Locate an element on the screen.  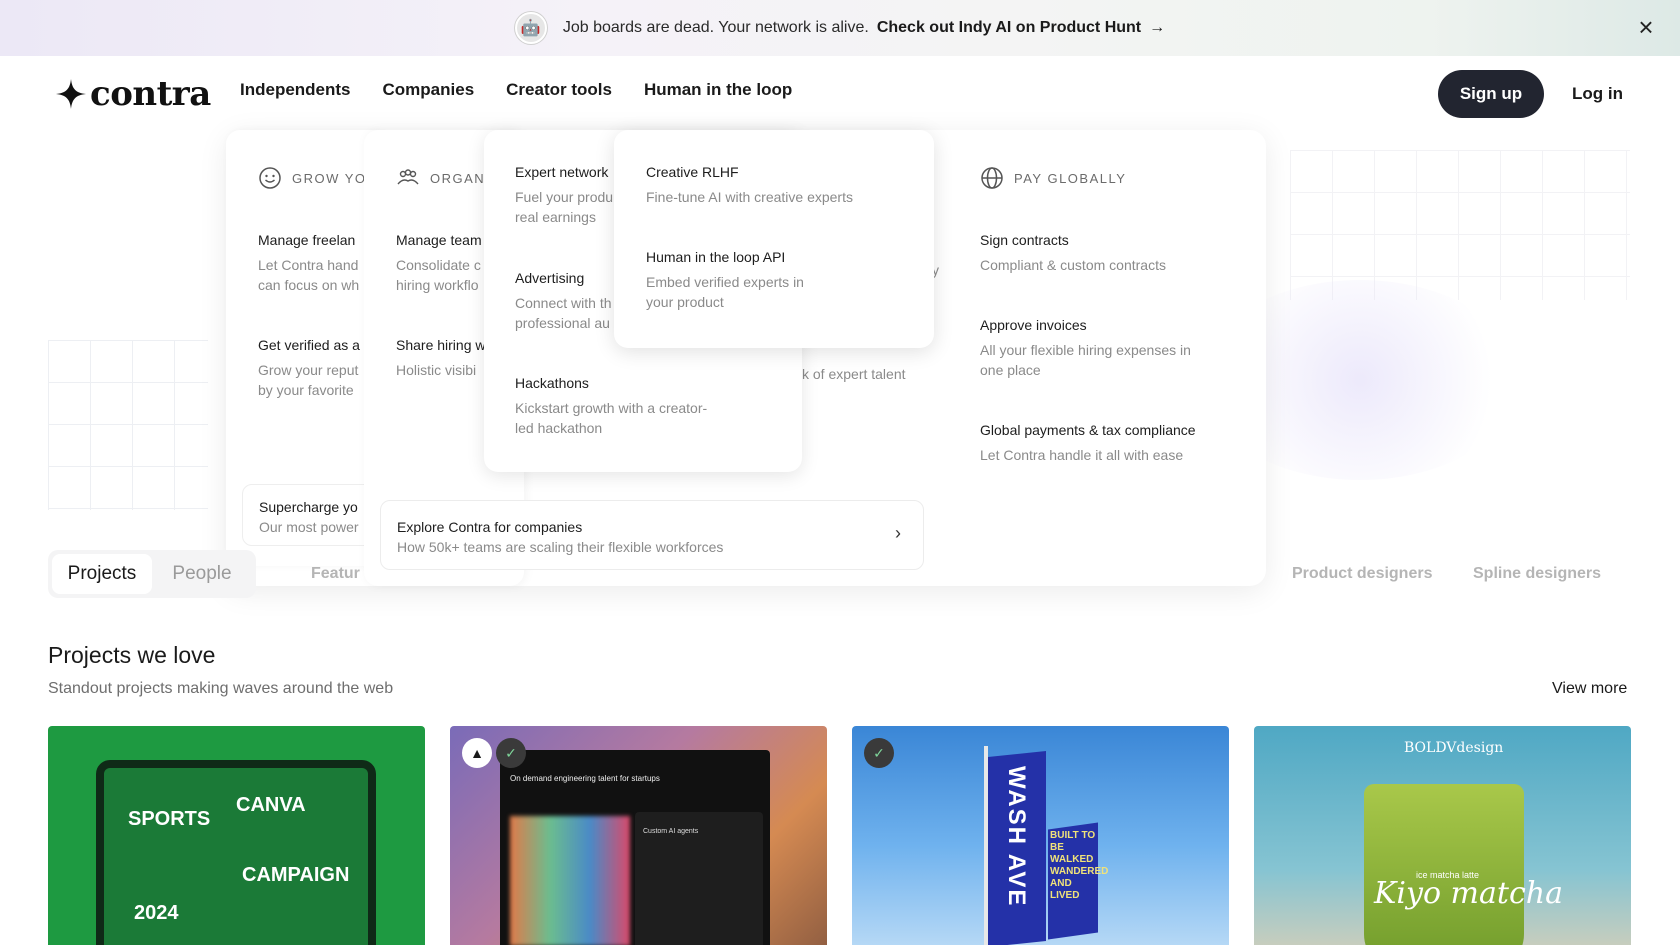
globe-icon is located at coordinates (992, 178).